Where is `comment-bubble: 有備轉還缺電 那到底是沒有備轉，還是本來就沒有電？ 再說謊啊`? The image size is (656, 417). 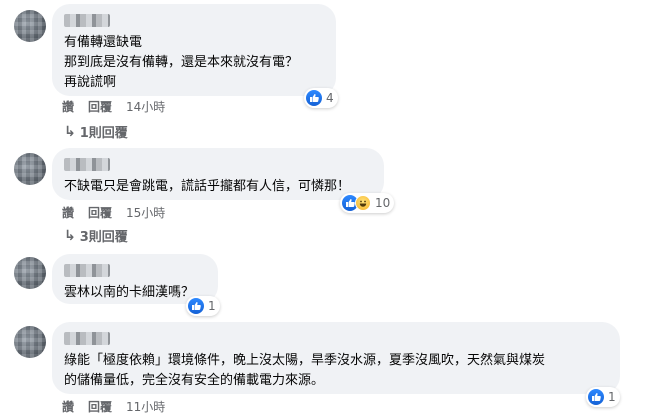 comment-bubble: 有備轉還缺電 那到底是沒有備轉，還是本來就沒有電？ 再說謊啊 is located at coordinates (194, 50).